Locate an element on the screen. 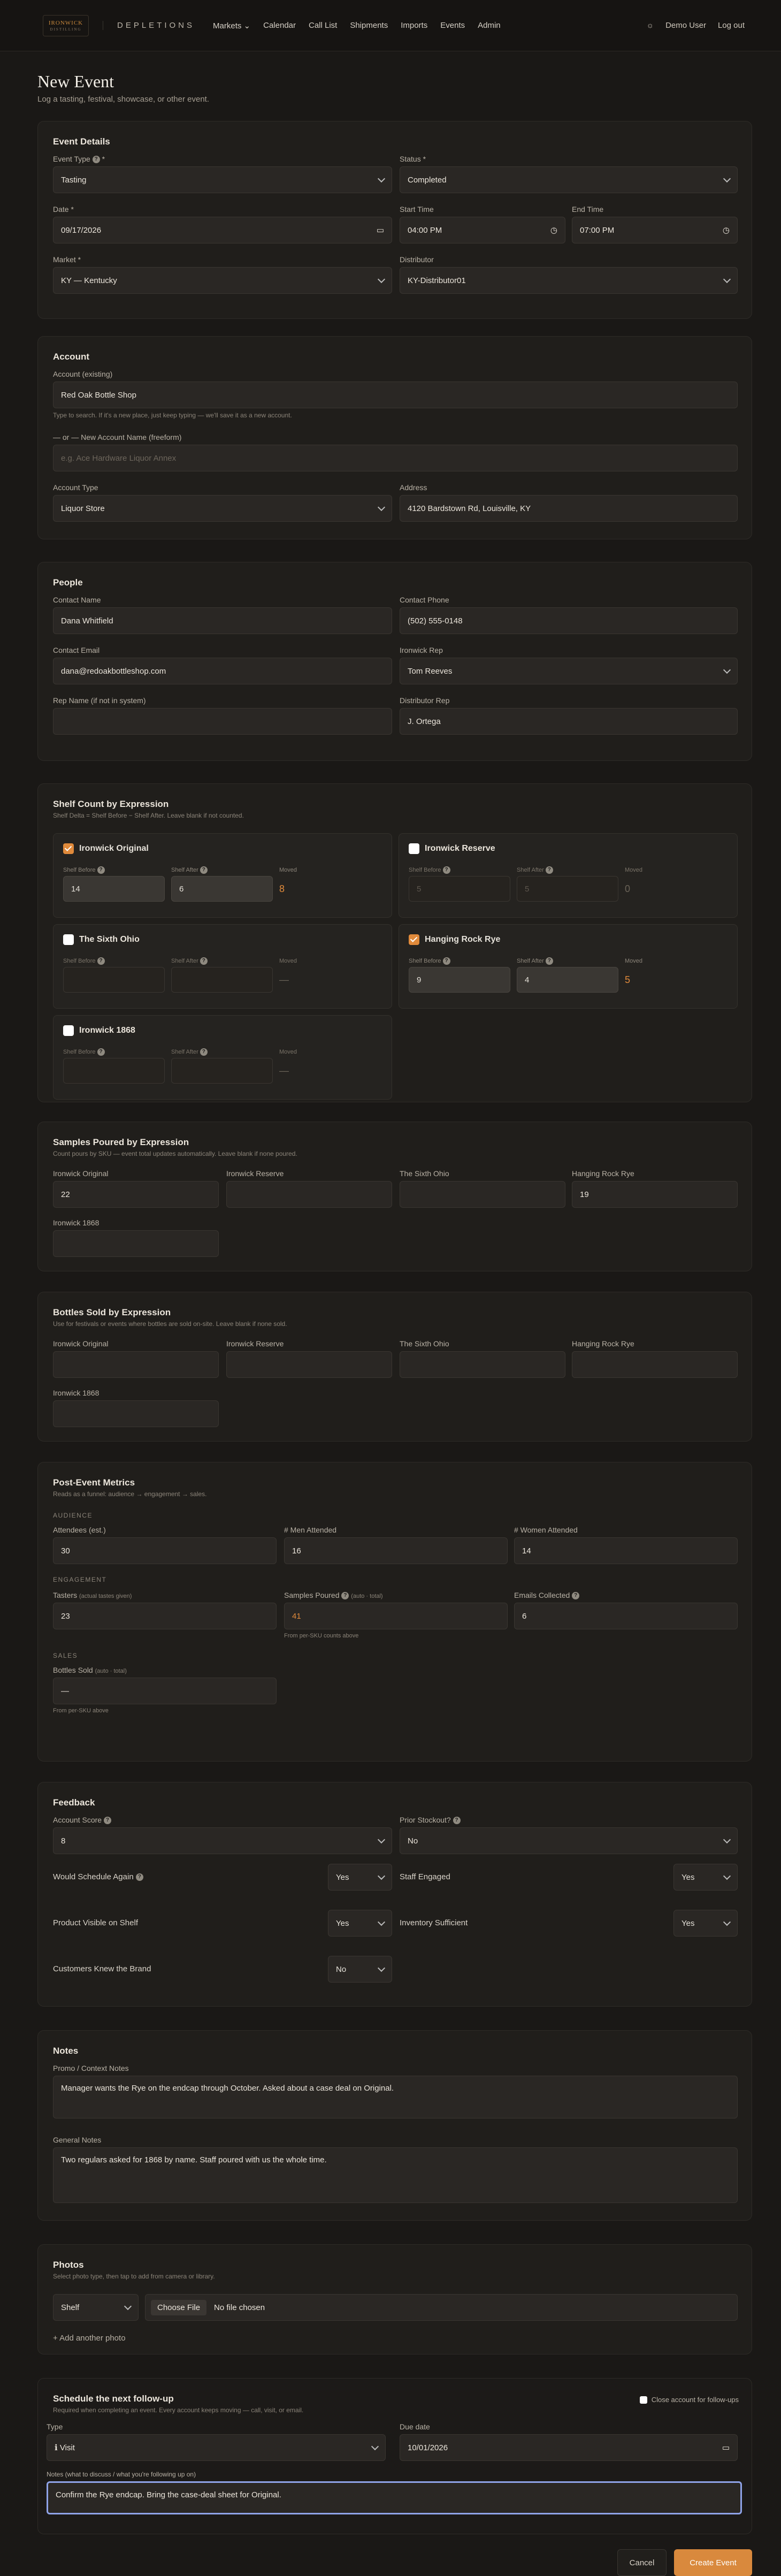 This screenshot has width=781, height=2576. due-date-input: 10/01/2026 ▭ is located at coordinates (569, 2447).